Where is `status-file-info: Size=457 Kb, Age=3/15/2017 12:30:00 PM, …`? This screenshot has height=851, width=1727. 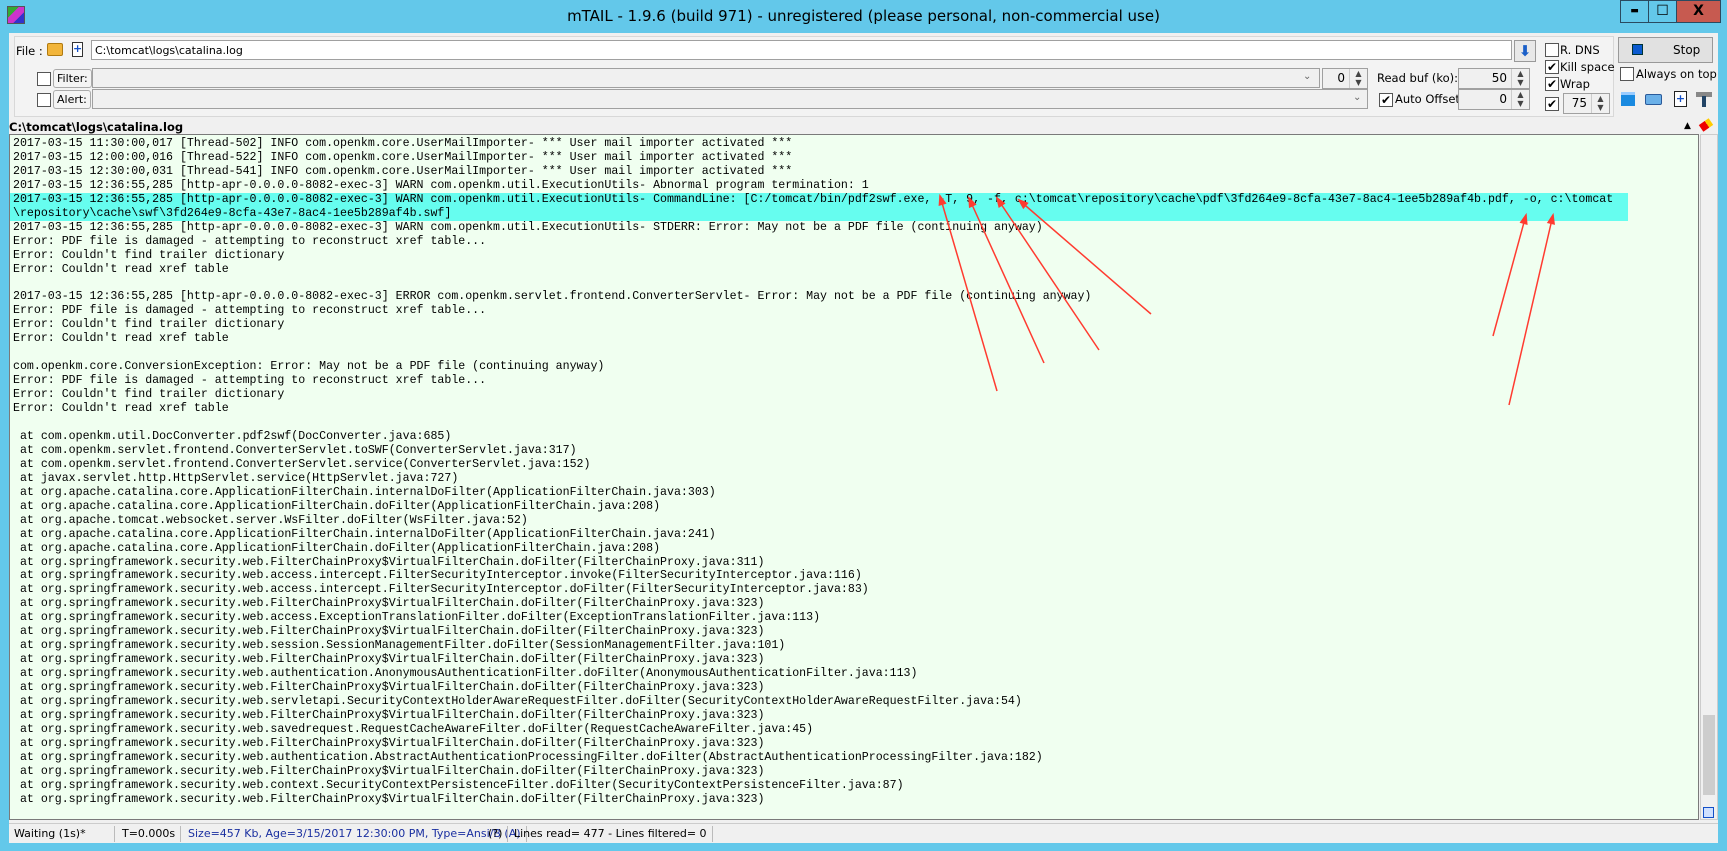
status-file-info: Size=457 Kb, Age=3/15/2017 12:30:00 PM, … is located at coordinates (355, 834).